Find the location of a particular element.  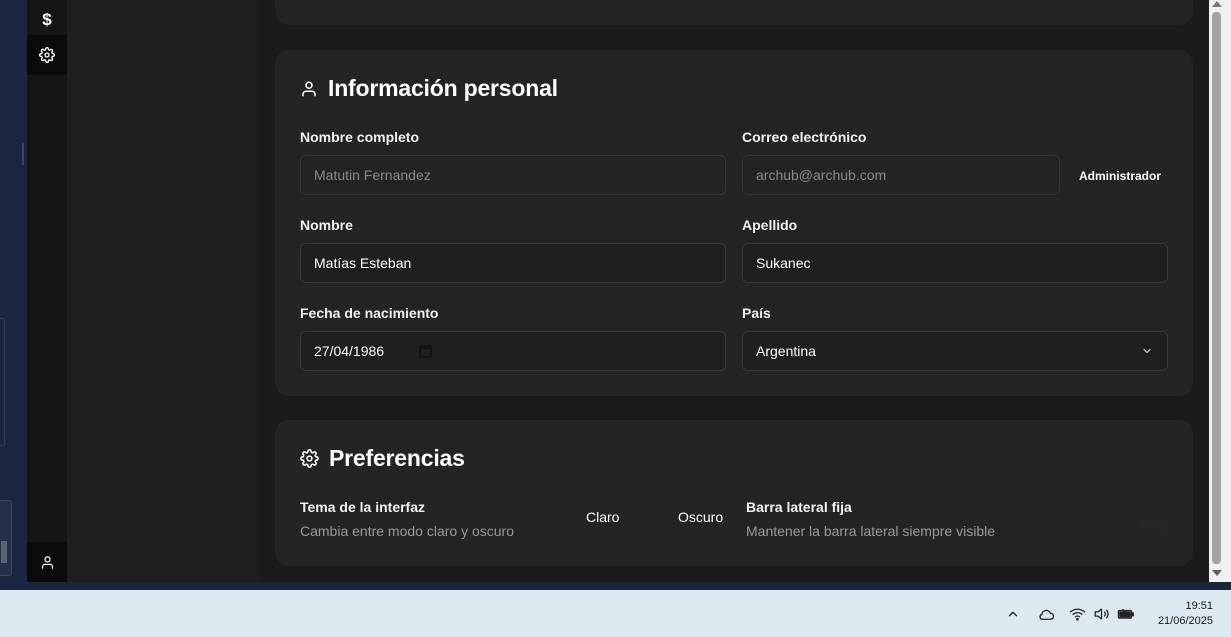

settings-nav-button is located at coordinates (47, 55).